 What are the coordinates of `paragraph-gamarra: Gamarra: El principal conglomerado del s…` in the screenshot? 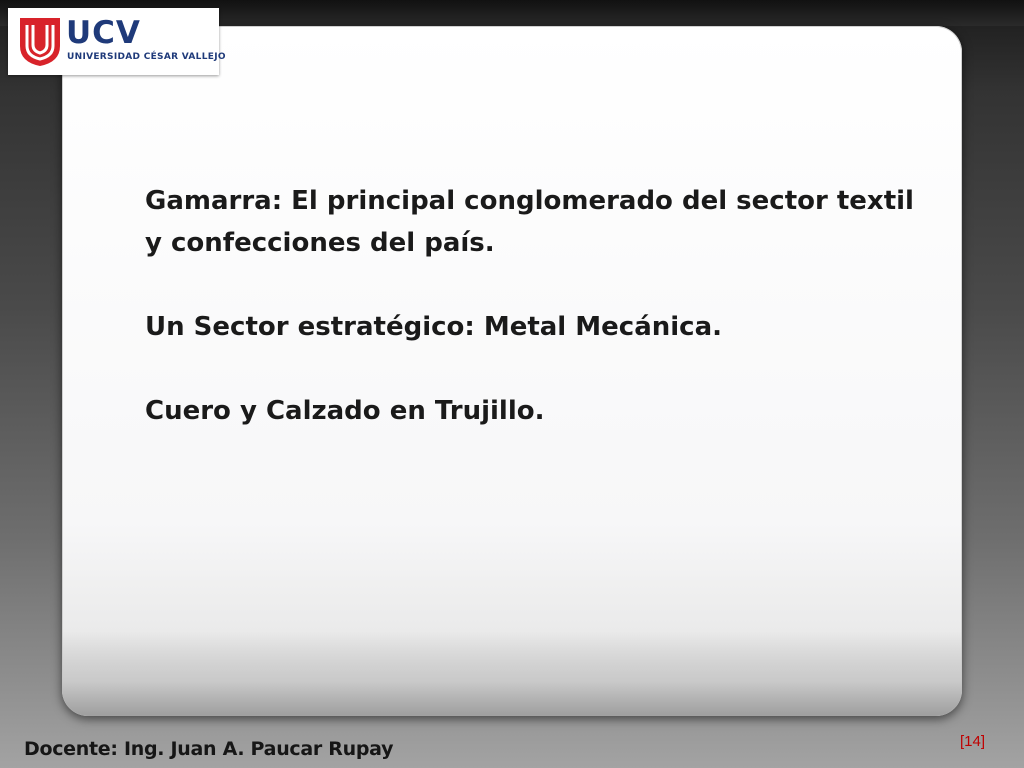 It's located at (529, 222).